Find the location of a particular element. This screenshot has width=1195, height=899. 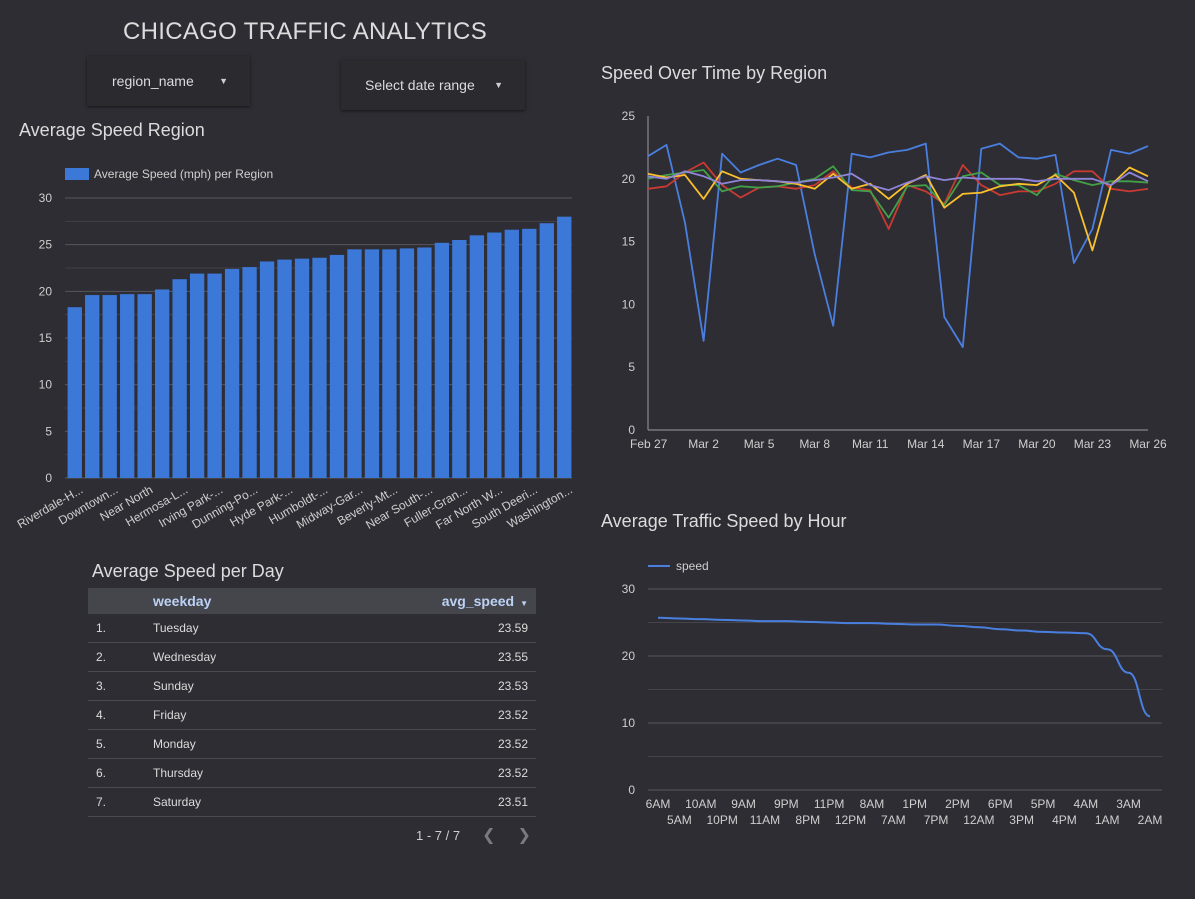

time-x-tick-label: Mar 2 is located at coordinates (703, 444).